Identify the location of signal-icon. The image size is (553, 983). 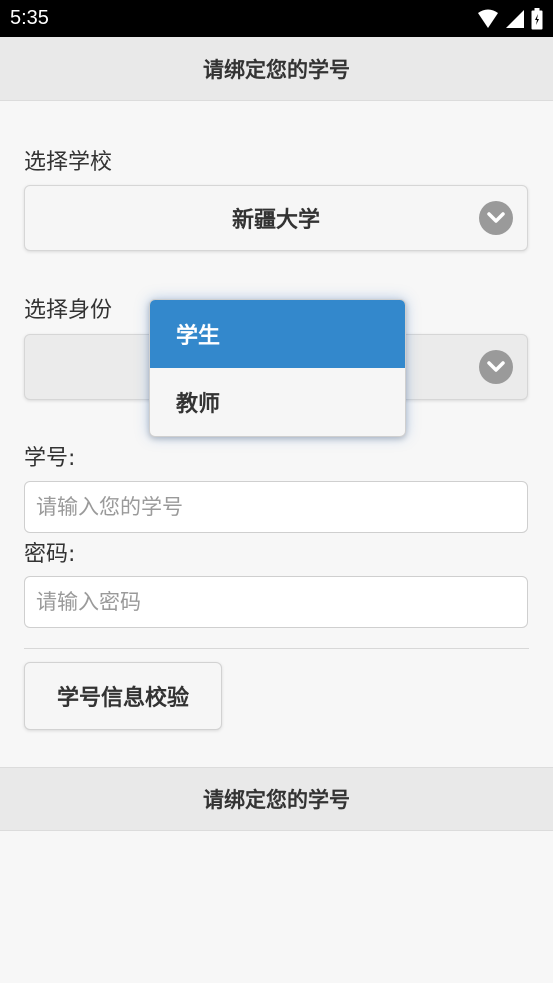
(515, 19).